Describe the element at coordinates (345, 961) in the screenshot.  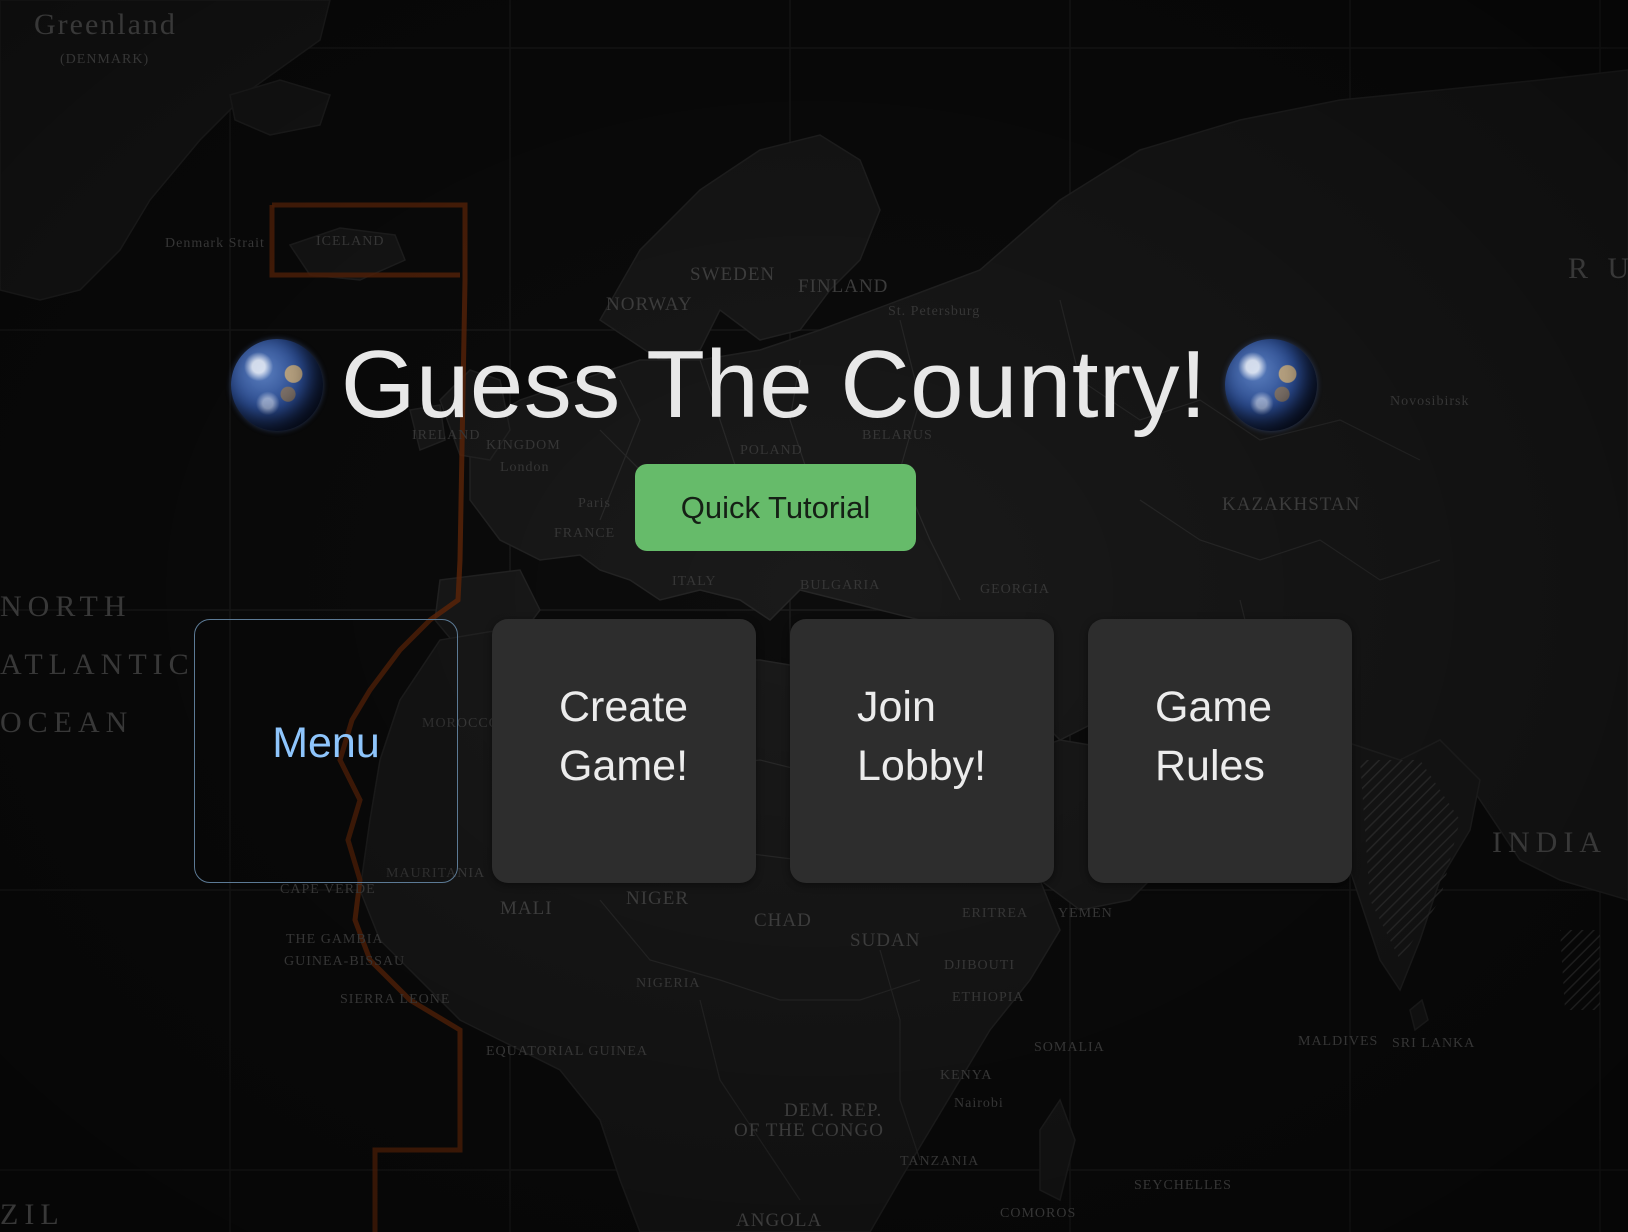
I see `map-label-guinea-bissau: GUINEA-BISSAU` at that location.